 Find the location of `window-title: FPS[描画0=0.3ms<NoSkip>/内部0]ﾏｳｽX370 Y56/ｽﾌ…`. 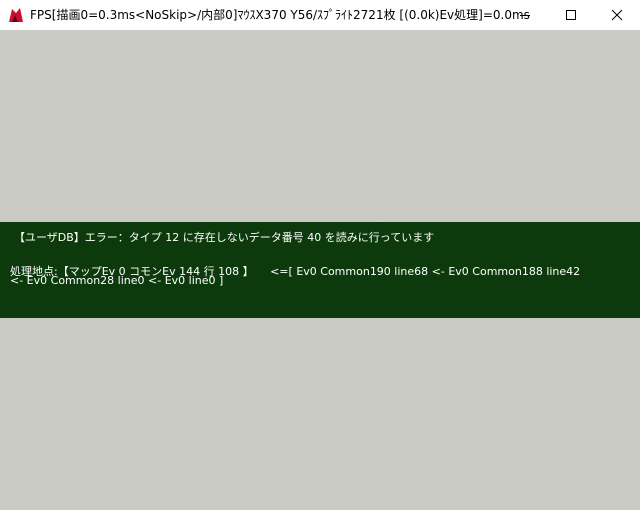

window-title: FPS[描画0=0.3ms<NoSkip>/内部0]ﾏｳｽX370 Y56/ｽﾌ… is located at coordinates (280, 15).